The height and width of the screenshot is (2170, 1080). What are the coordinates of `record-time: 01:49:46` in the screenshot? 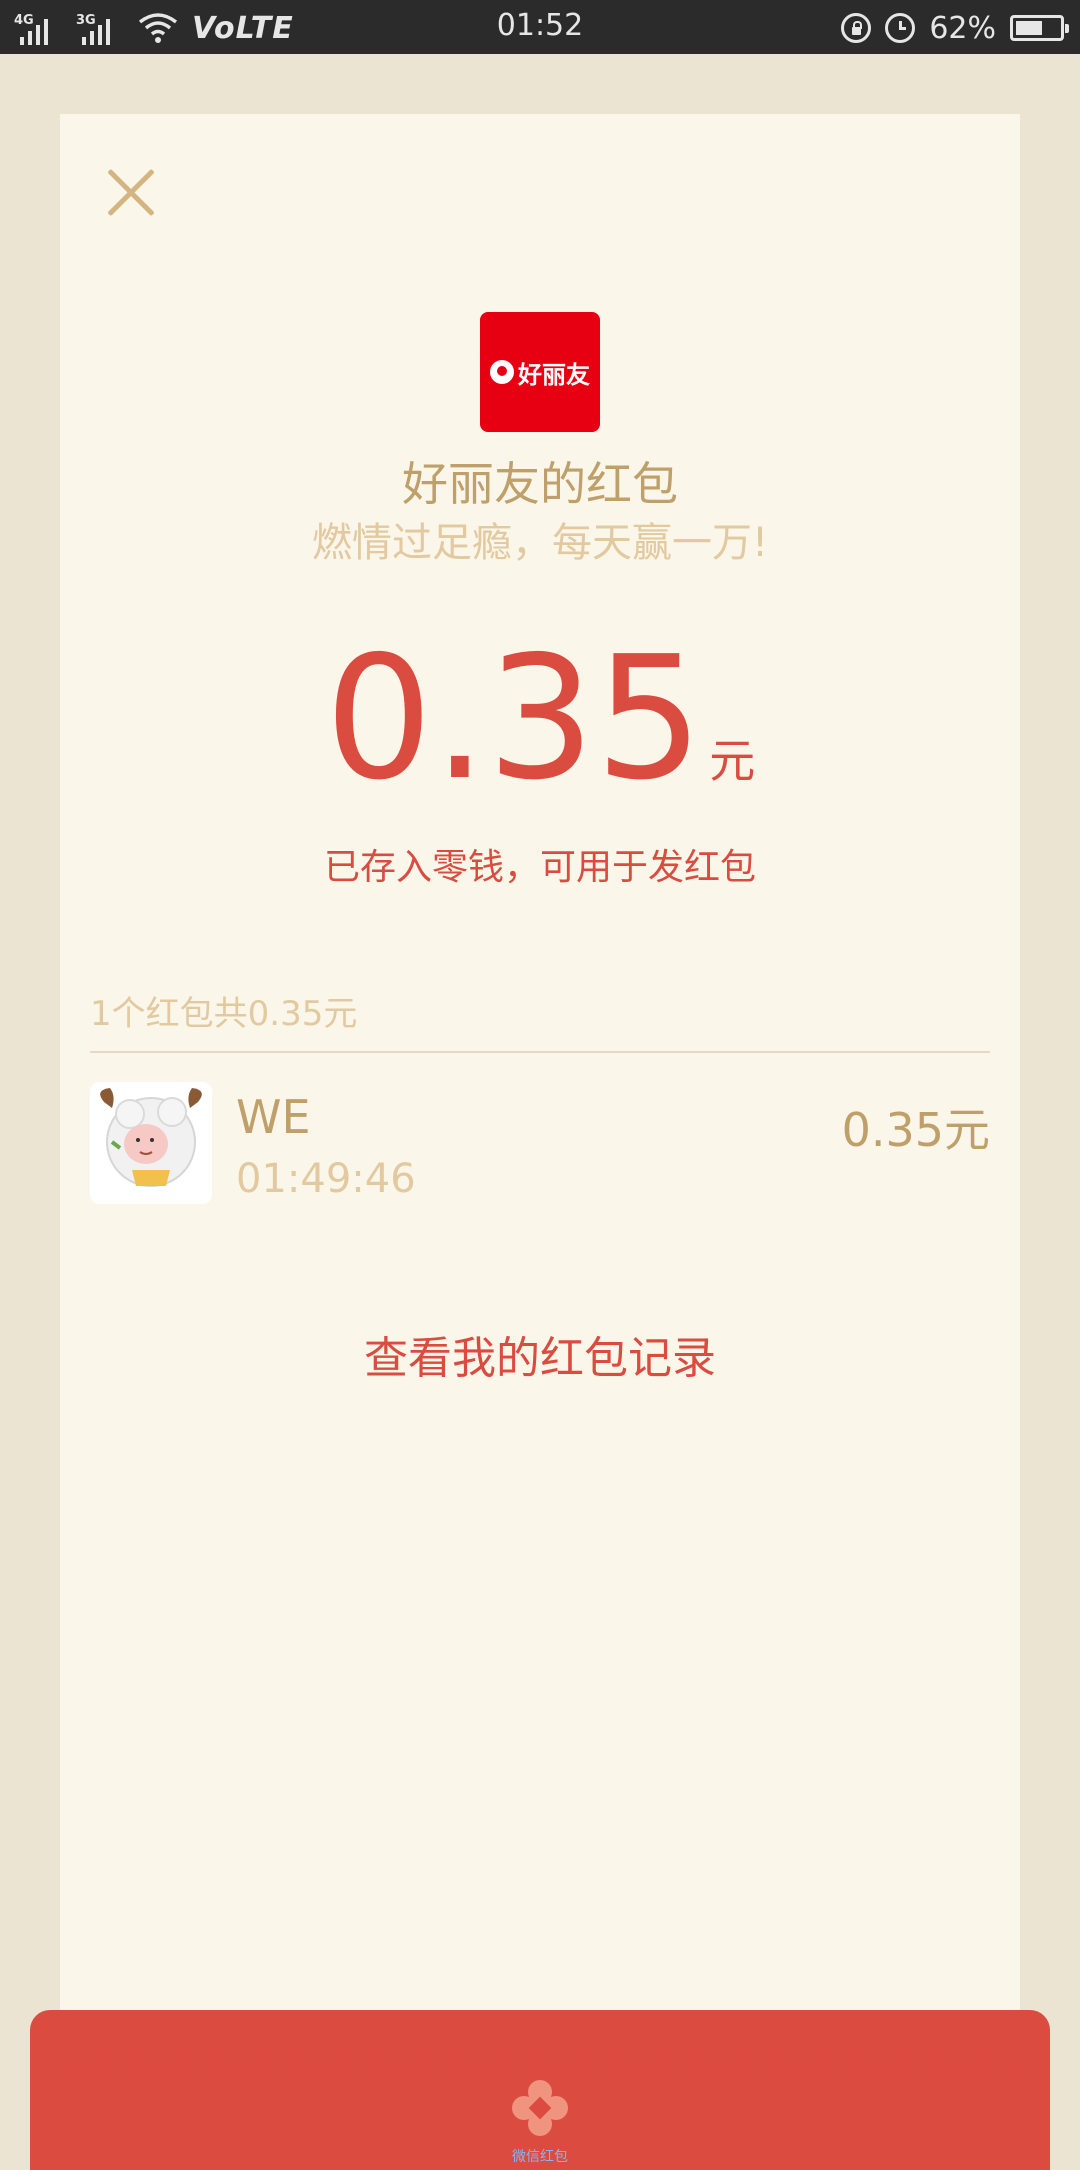 It's located at (326, 1179).